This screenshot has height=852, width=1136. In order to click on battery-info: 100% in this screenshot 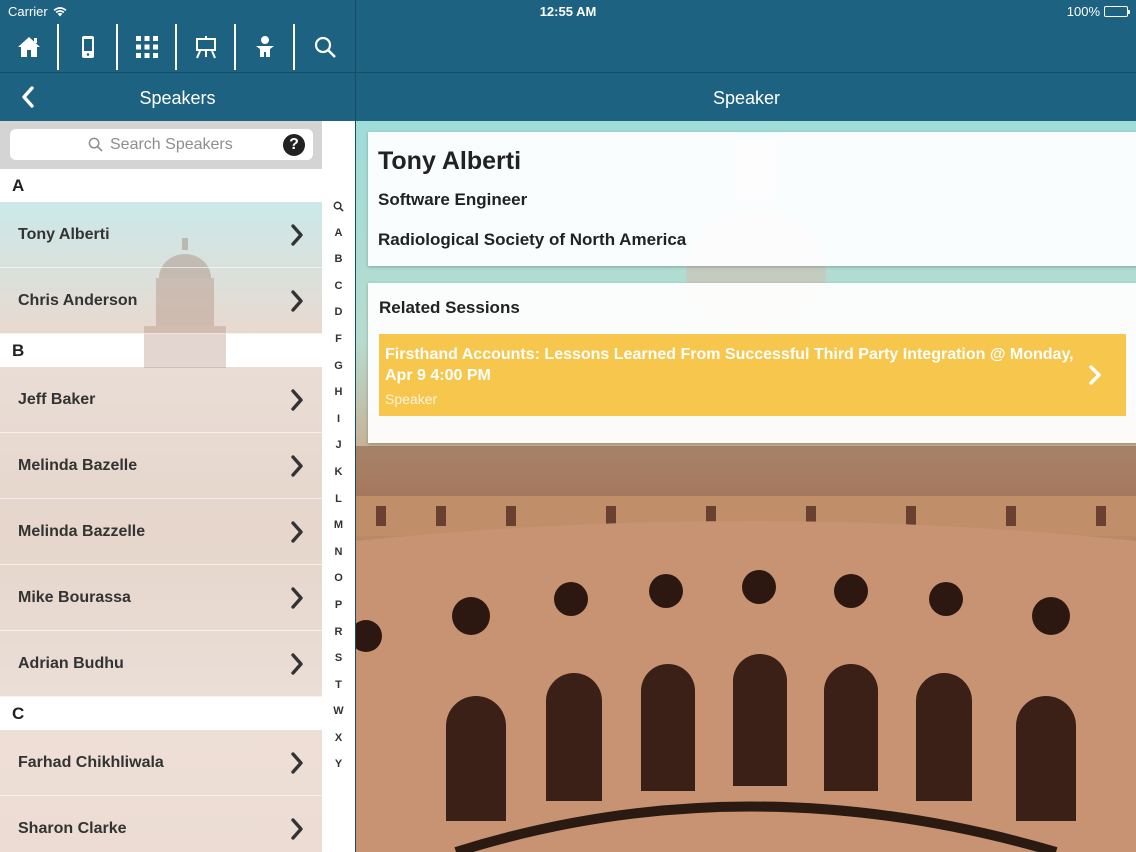, I will do `click(1098, 11)`.